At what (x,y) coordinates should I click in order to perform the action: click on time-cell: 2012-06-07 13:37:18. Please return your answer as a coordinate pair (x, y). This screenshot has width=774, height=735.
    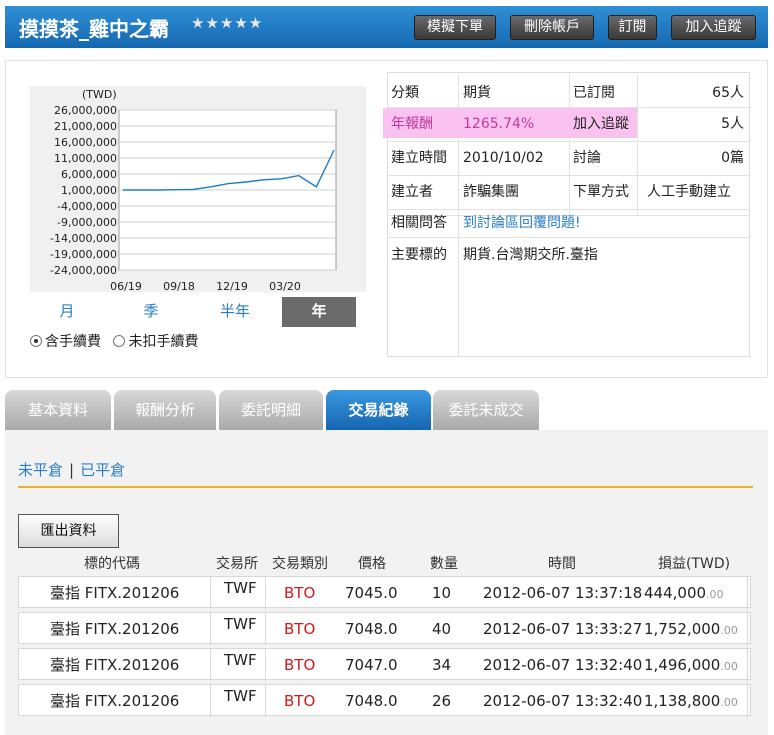
    Looking at the image, I should click on (563, 593).